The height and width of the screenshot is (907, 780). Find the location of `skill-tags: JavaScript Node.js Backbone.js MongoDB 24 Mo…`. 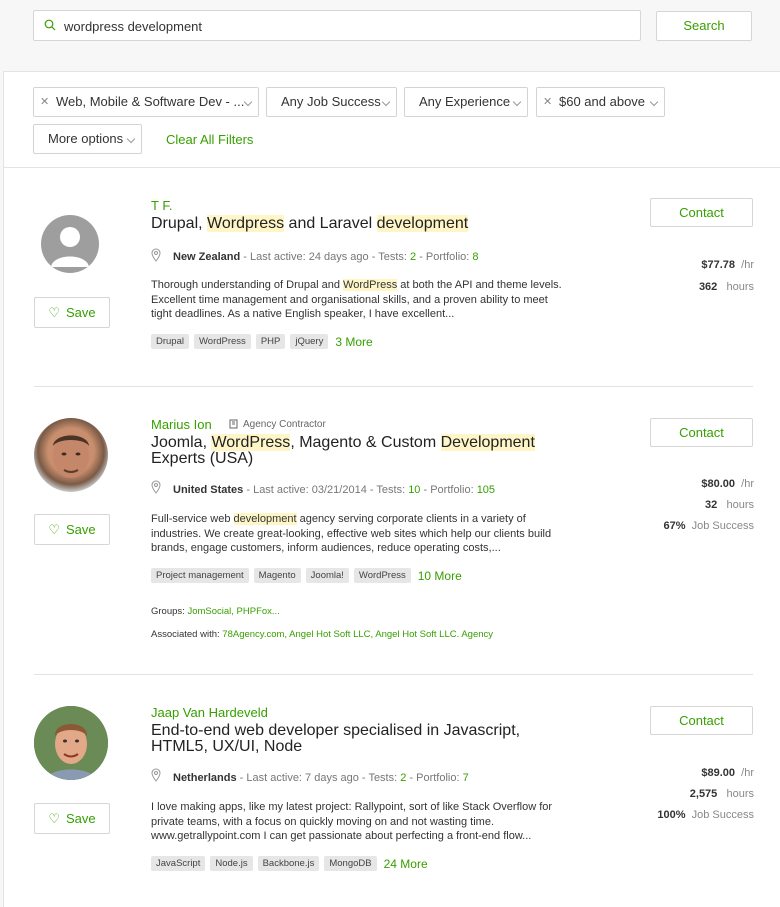

skill-tags: JavaScript Node.js Backbone.js MongoDB 24 Mo… is located at coordinates (289, 864).